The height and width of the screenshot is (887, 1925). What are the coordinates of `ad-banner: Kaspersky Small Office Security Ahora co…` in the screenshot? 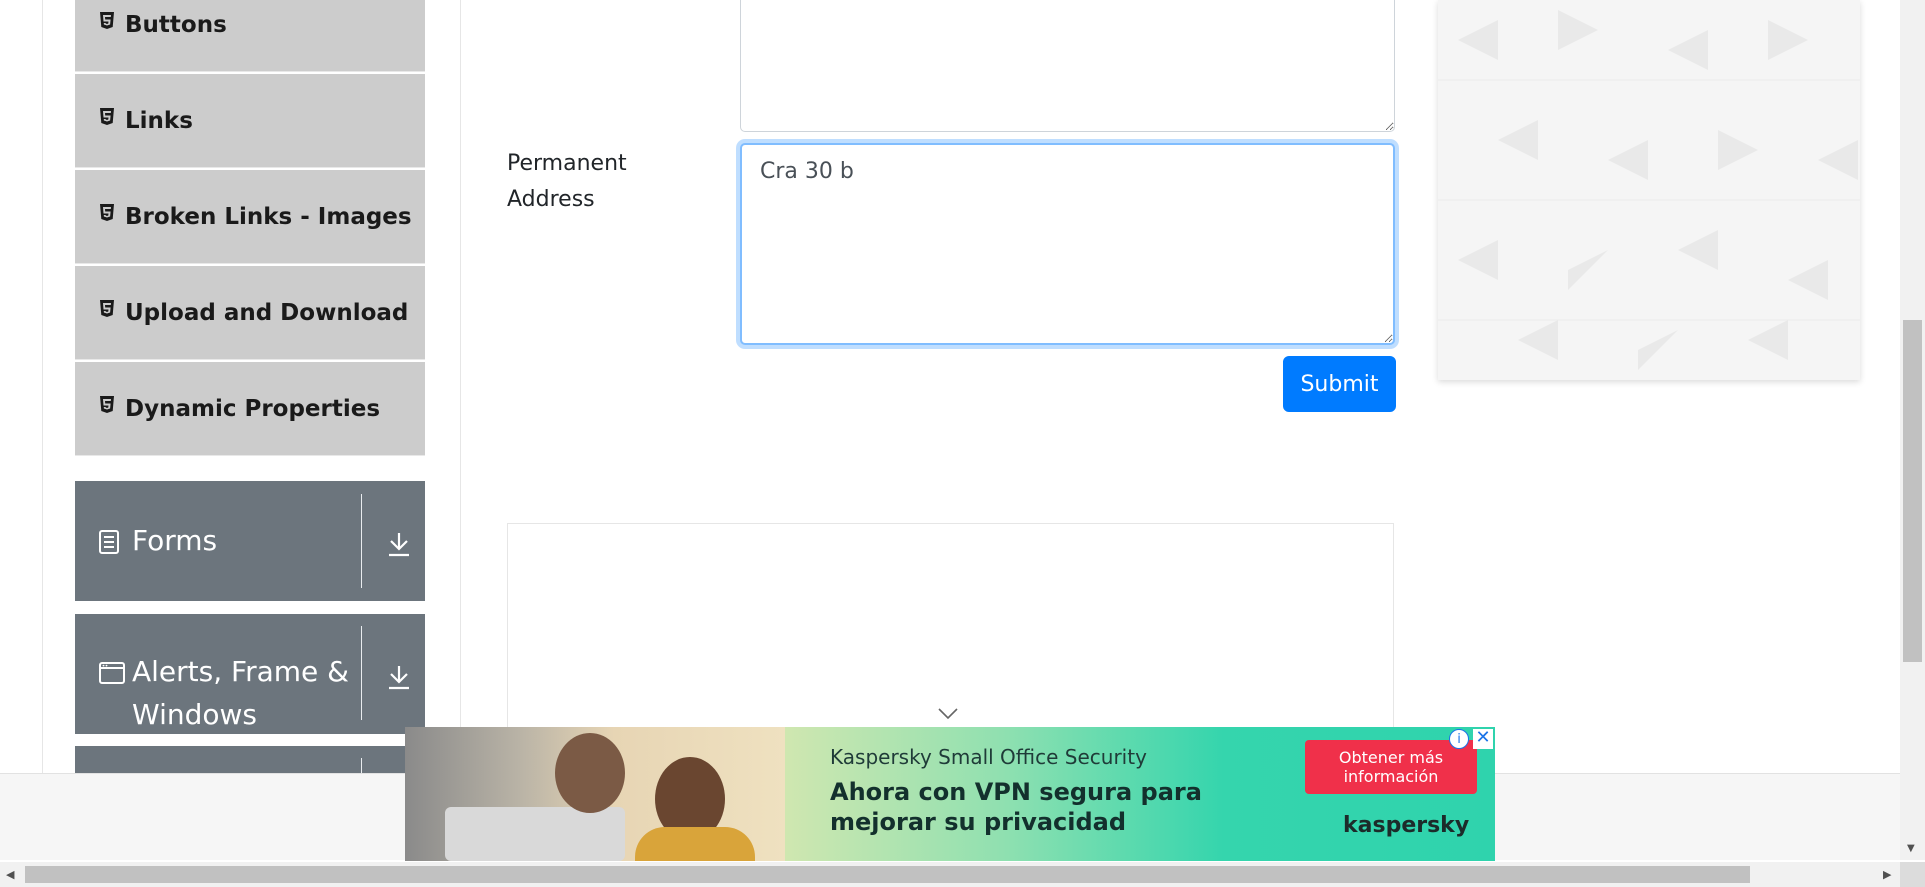 It's located at (950, 794).